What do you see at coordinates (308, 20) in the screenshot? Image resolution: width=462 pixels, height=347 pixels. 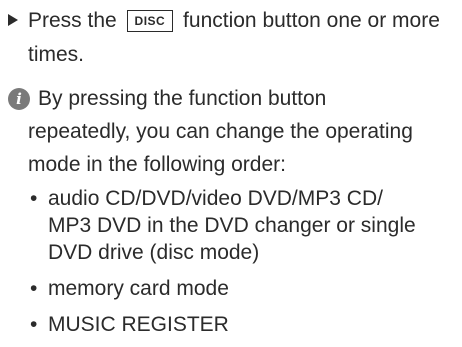 I see `step-text-after: function button one or more` at bounding box center [308, 20].